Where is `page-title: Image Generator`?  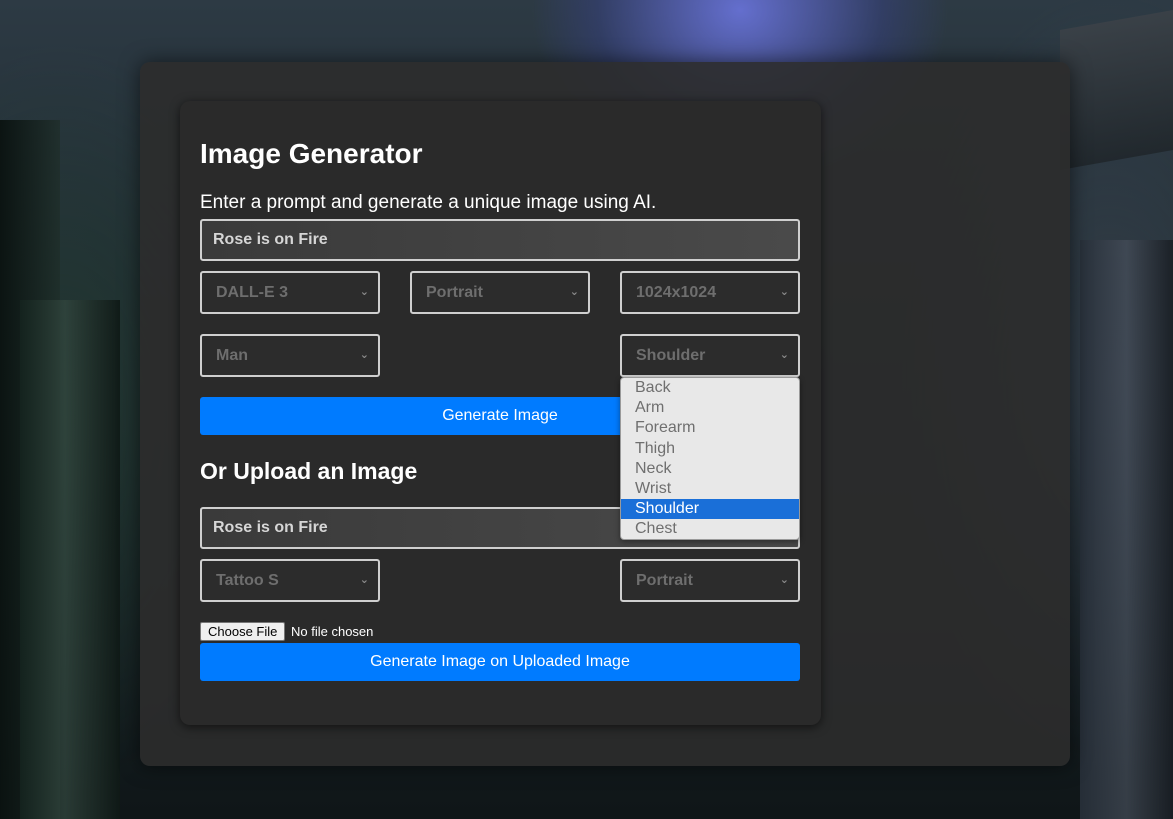
page-title: Image Generator is located at coordinates (311, 153).